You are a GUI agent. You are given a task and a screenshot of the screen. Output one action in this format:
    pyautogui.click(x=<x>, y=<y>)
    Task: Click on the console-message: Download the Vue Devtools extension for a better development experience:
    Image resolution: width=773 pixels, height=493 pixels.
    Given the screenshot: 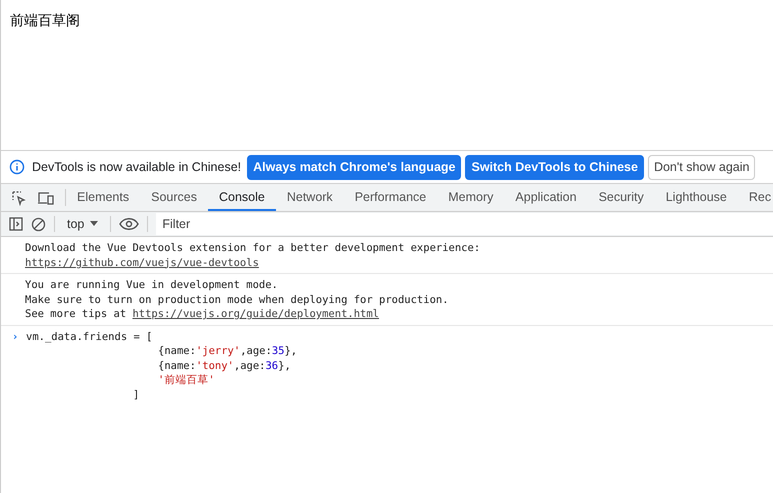 What is the action you would take?
    pyautogui.click(x=253, y=248)
    